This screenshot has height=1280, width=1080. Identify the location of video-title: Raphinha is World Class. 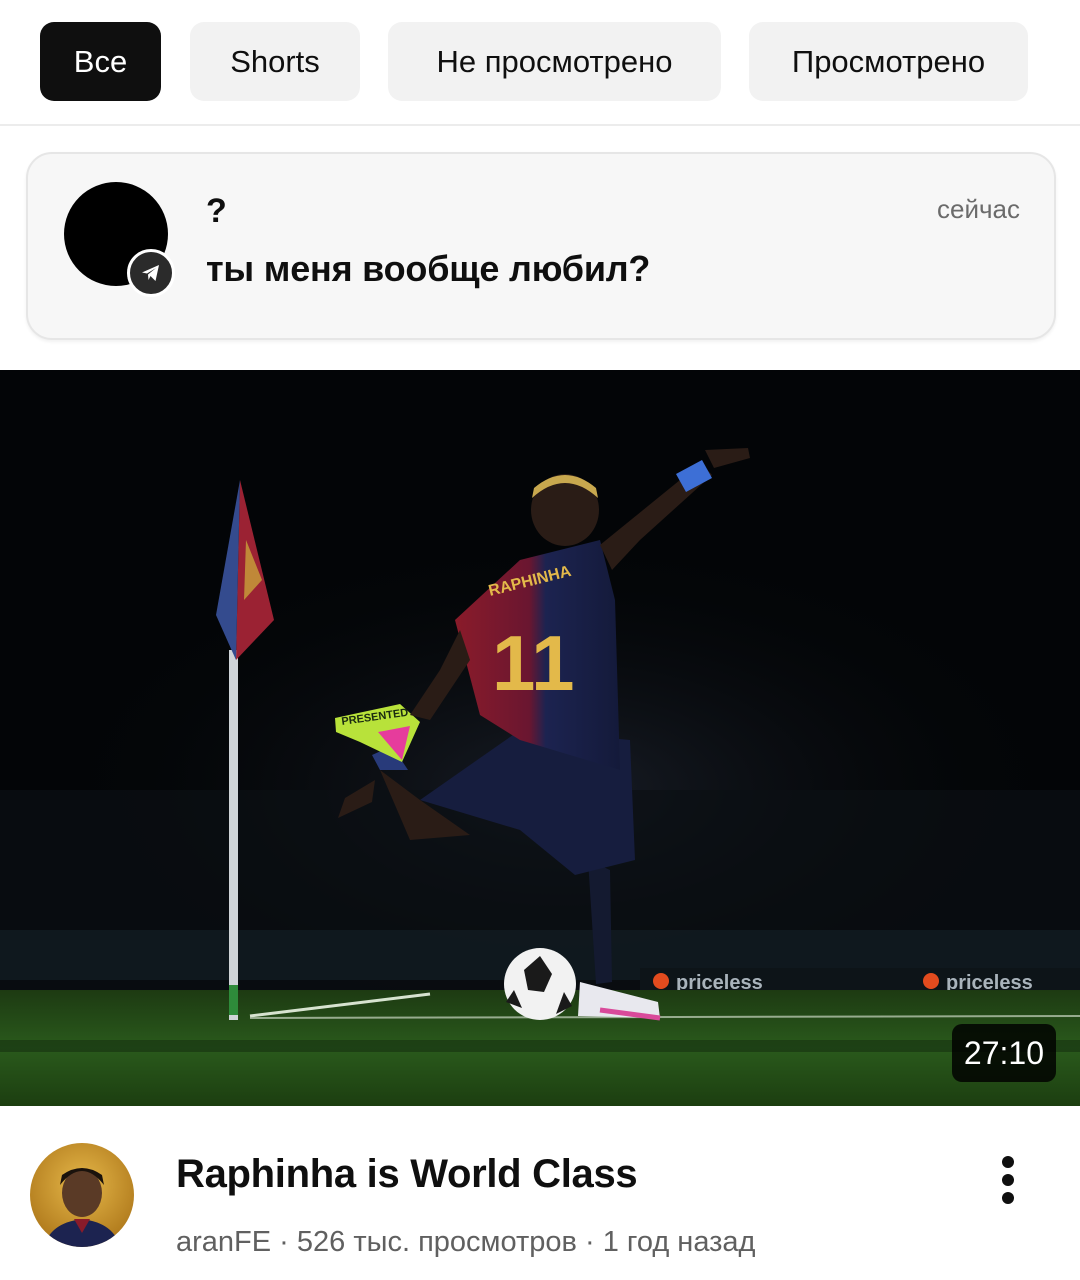
(407, 1174).